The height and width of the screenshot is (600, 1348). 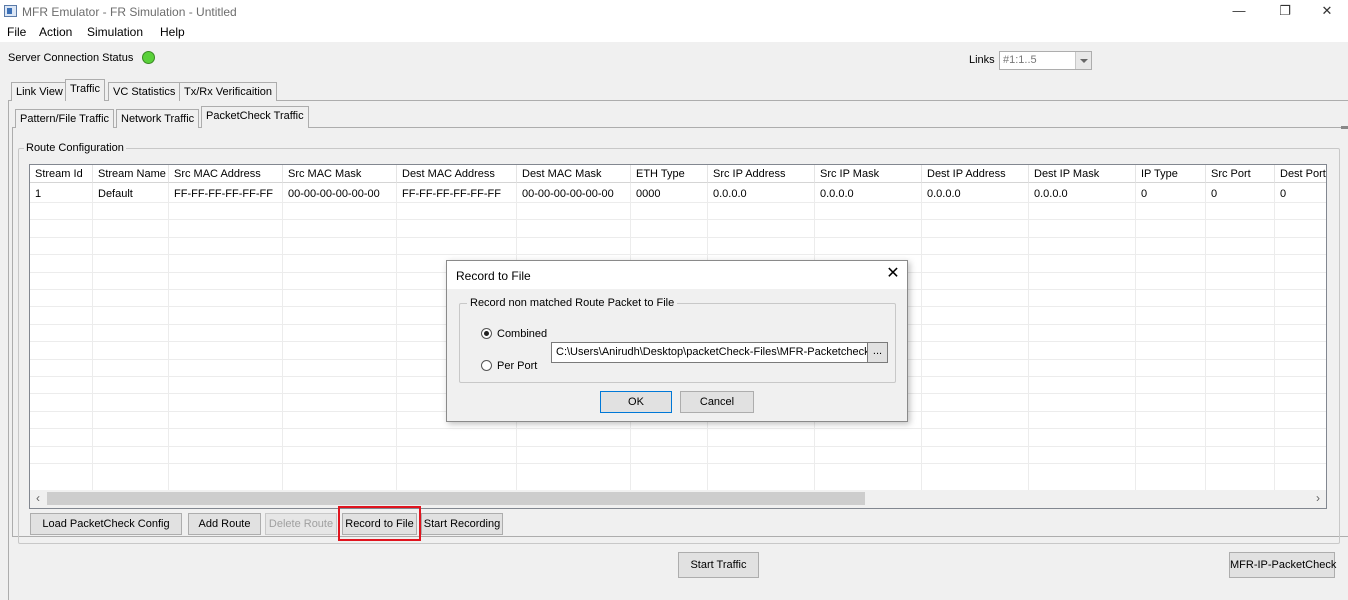 I want to click on dialog-title-bar: Record to File ✕, so click(x=677, y=275).